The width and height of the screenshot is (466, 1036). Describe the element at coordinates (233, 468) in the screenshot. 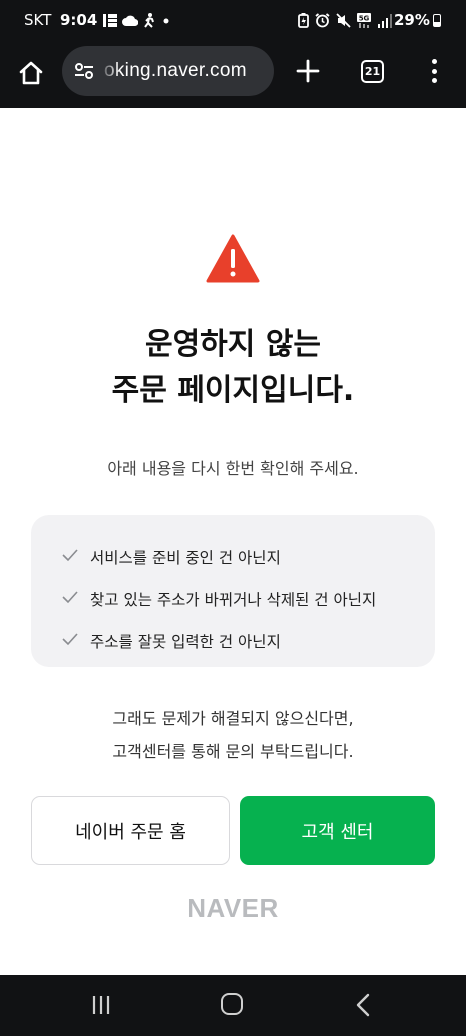

I see `sub-message: 아래 내용을 다시 한번 확인해 주세요.` at that location.